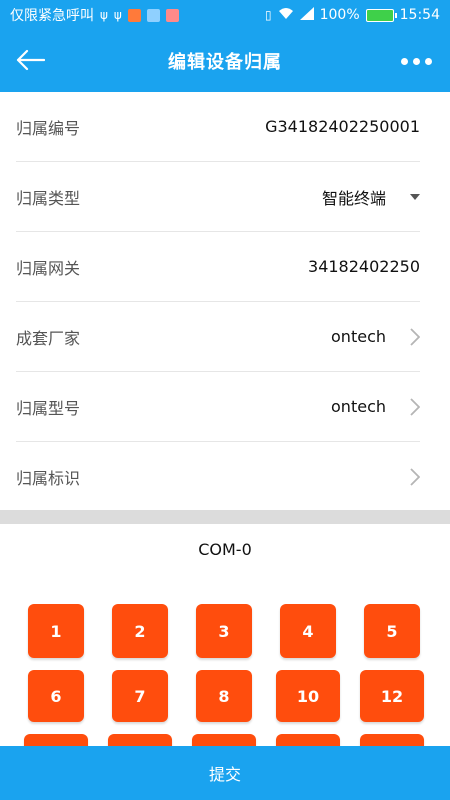 This screenshot has width=450, height=800. Describe the element at coordinates (381, 15) in the screenshot. I see `battery-icon` at that location.